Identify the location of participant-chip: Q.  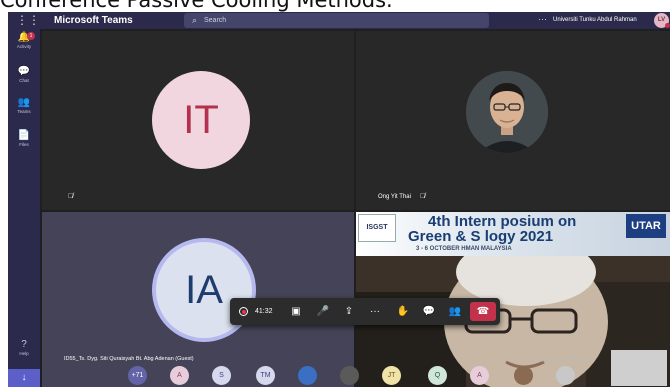
(437, 375).